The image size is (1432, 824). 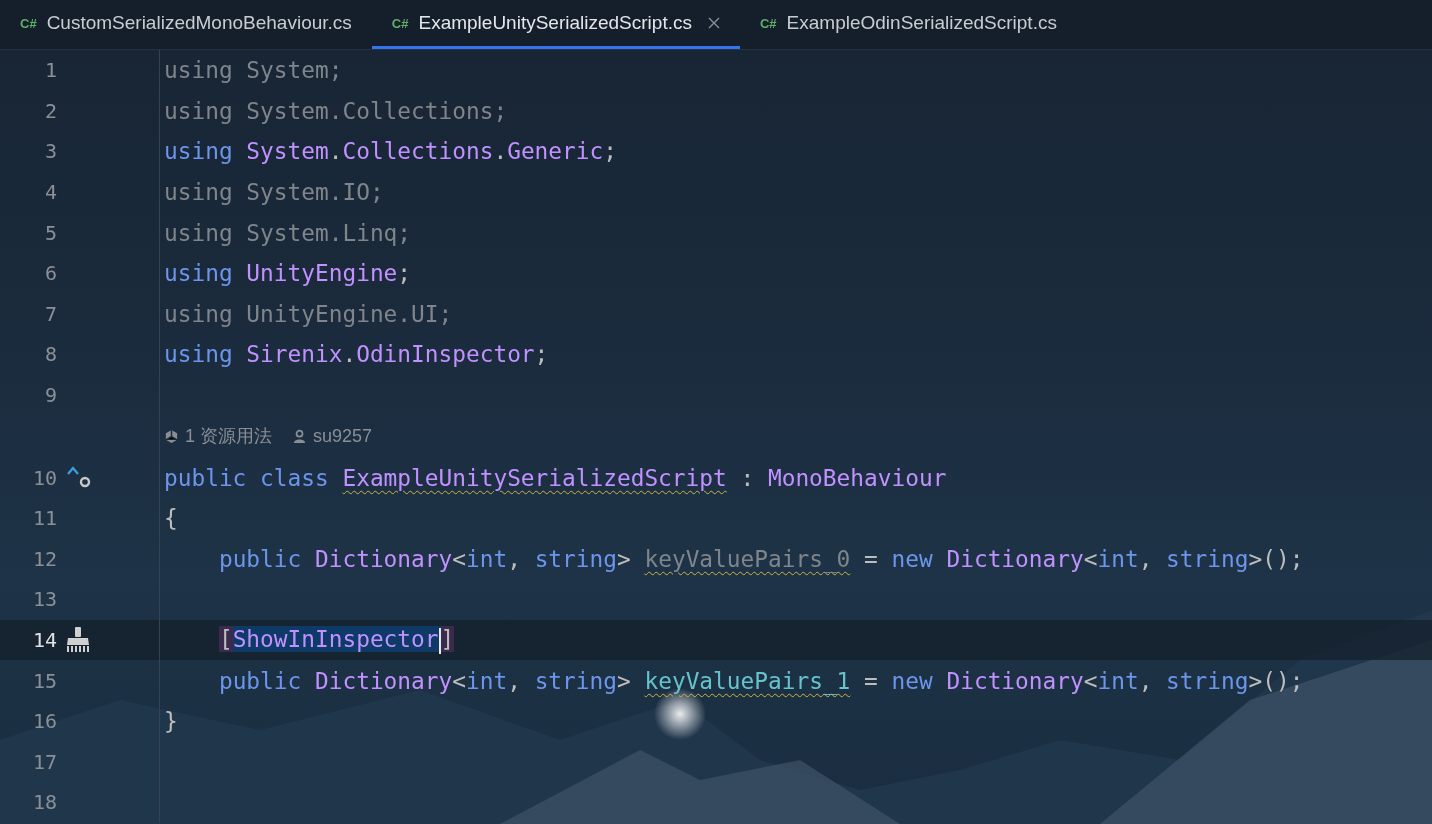 I want to click on line-number: 11, so click(x=44, y=518).